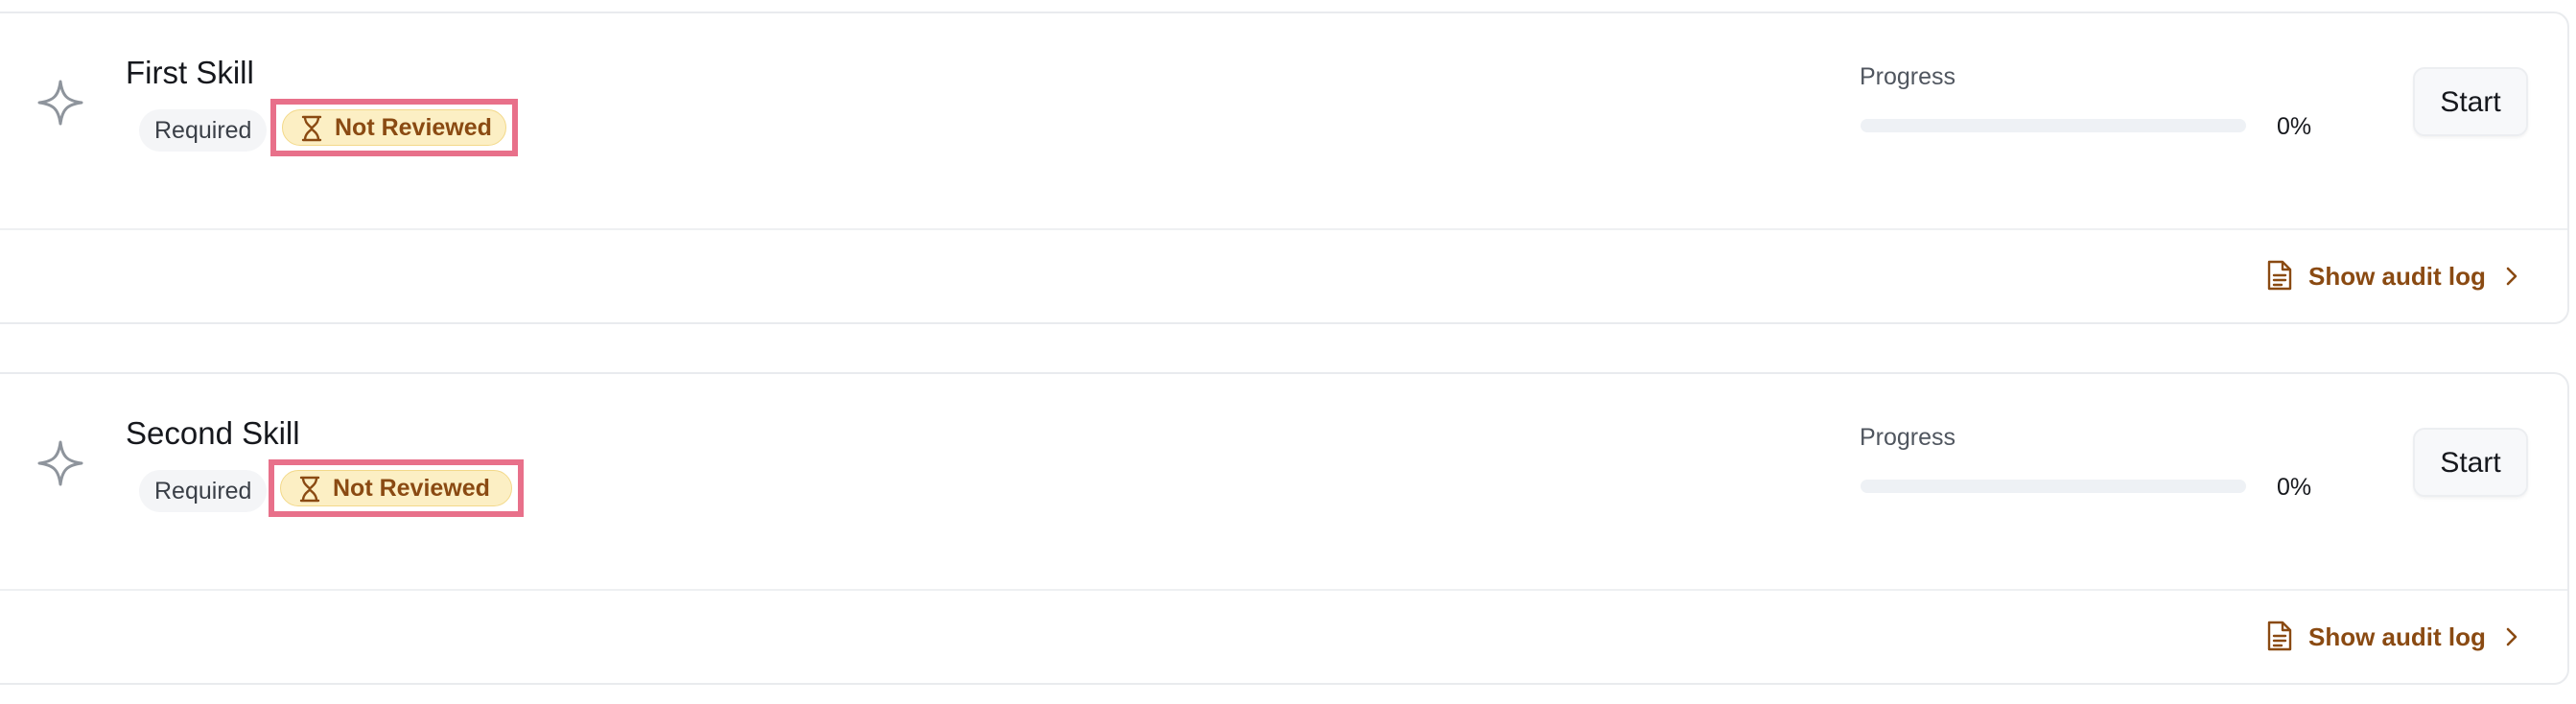 This screenshot has height=704, width=2576. Describe the element at coordinates (213, 433) in the screenshot. I see `skill-title: Second Skill` at that location.